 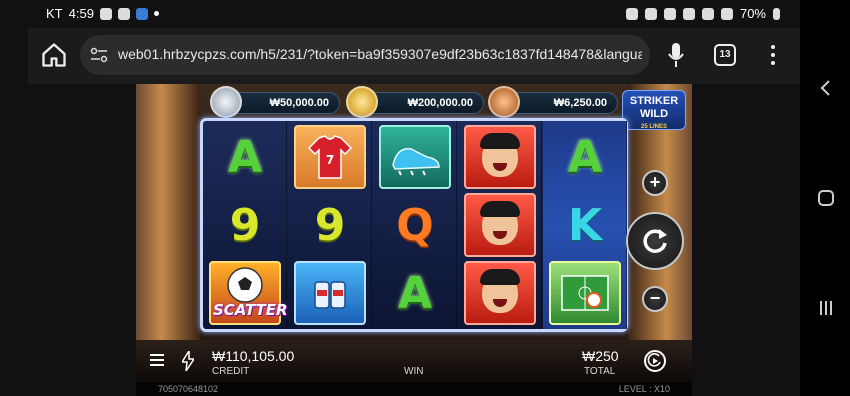 I want to click on scatter-symbol: SCATTER, so click(x=248, y=293).